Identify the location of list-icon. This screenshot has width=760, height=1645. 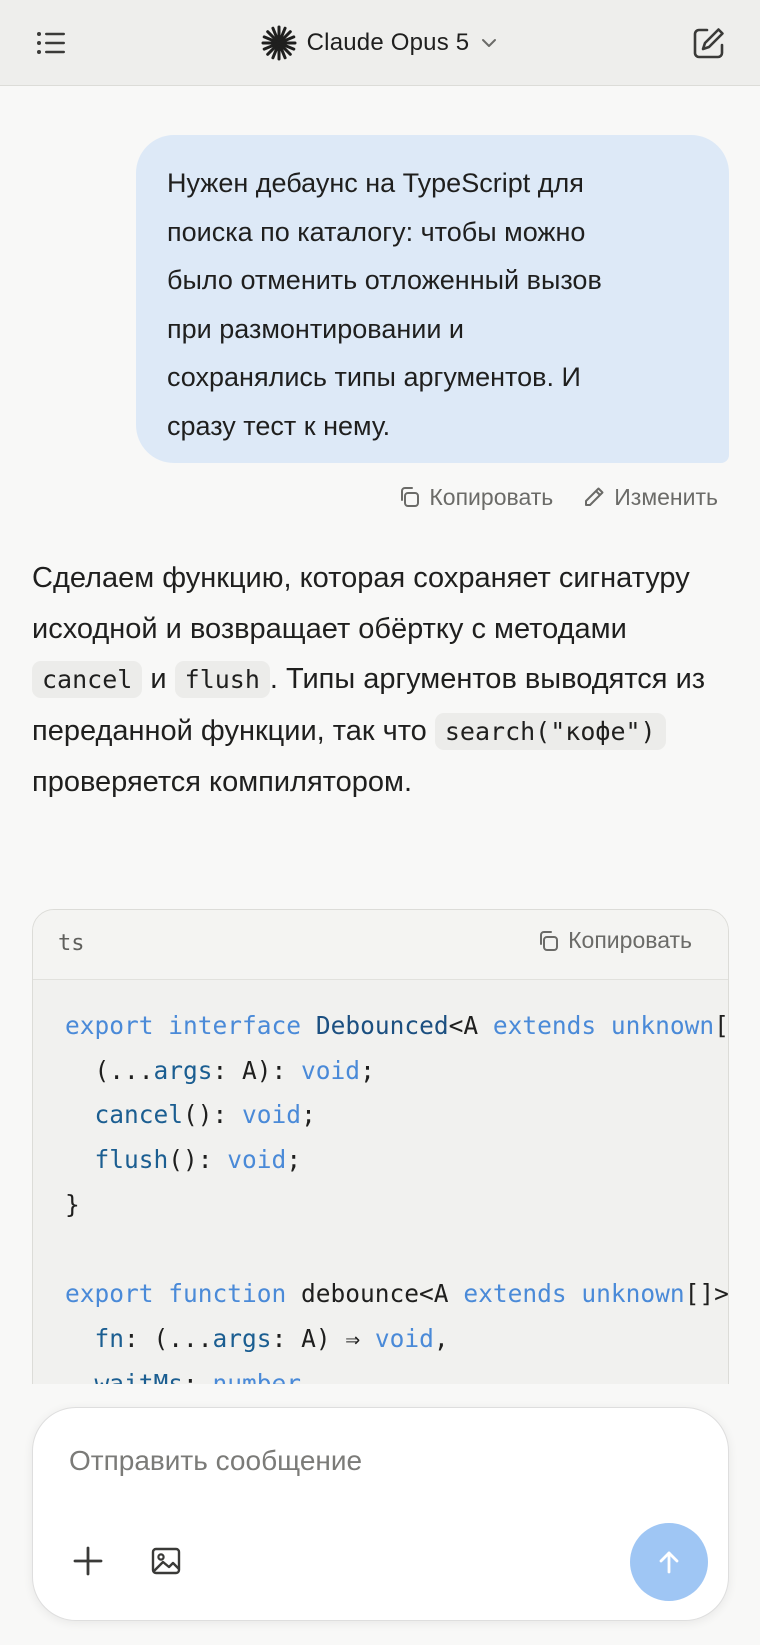
(51, 43).